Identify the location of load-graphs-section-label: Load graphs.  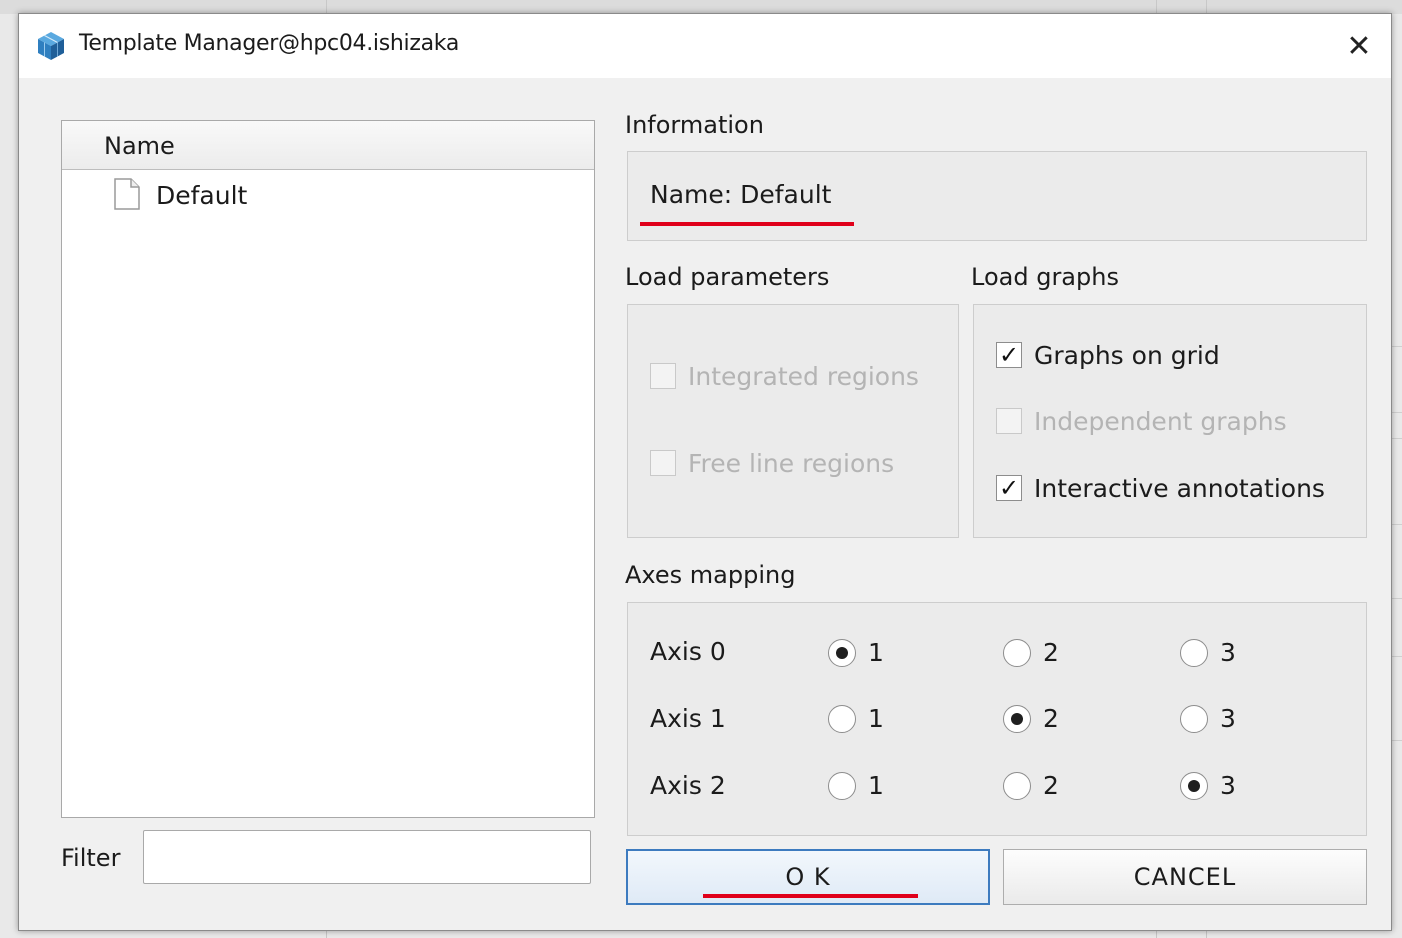
(1045, 277).